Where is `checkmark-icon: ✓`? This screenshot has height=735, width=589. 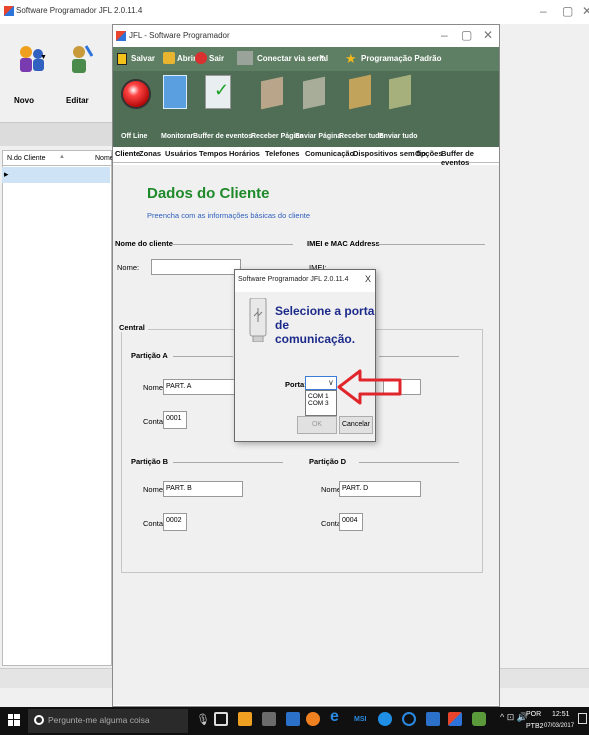
checkmark-icon: ✓ is located at coordinates (222, 90).